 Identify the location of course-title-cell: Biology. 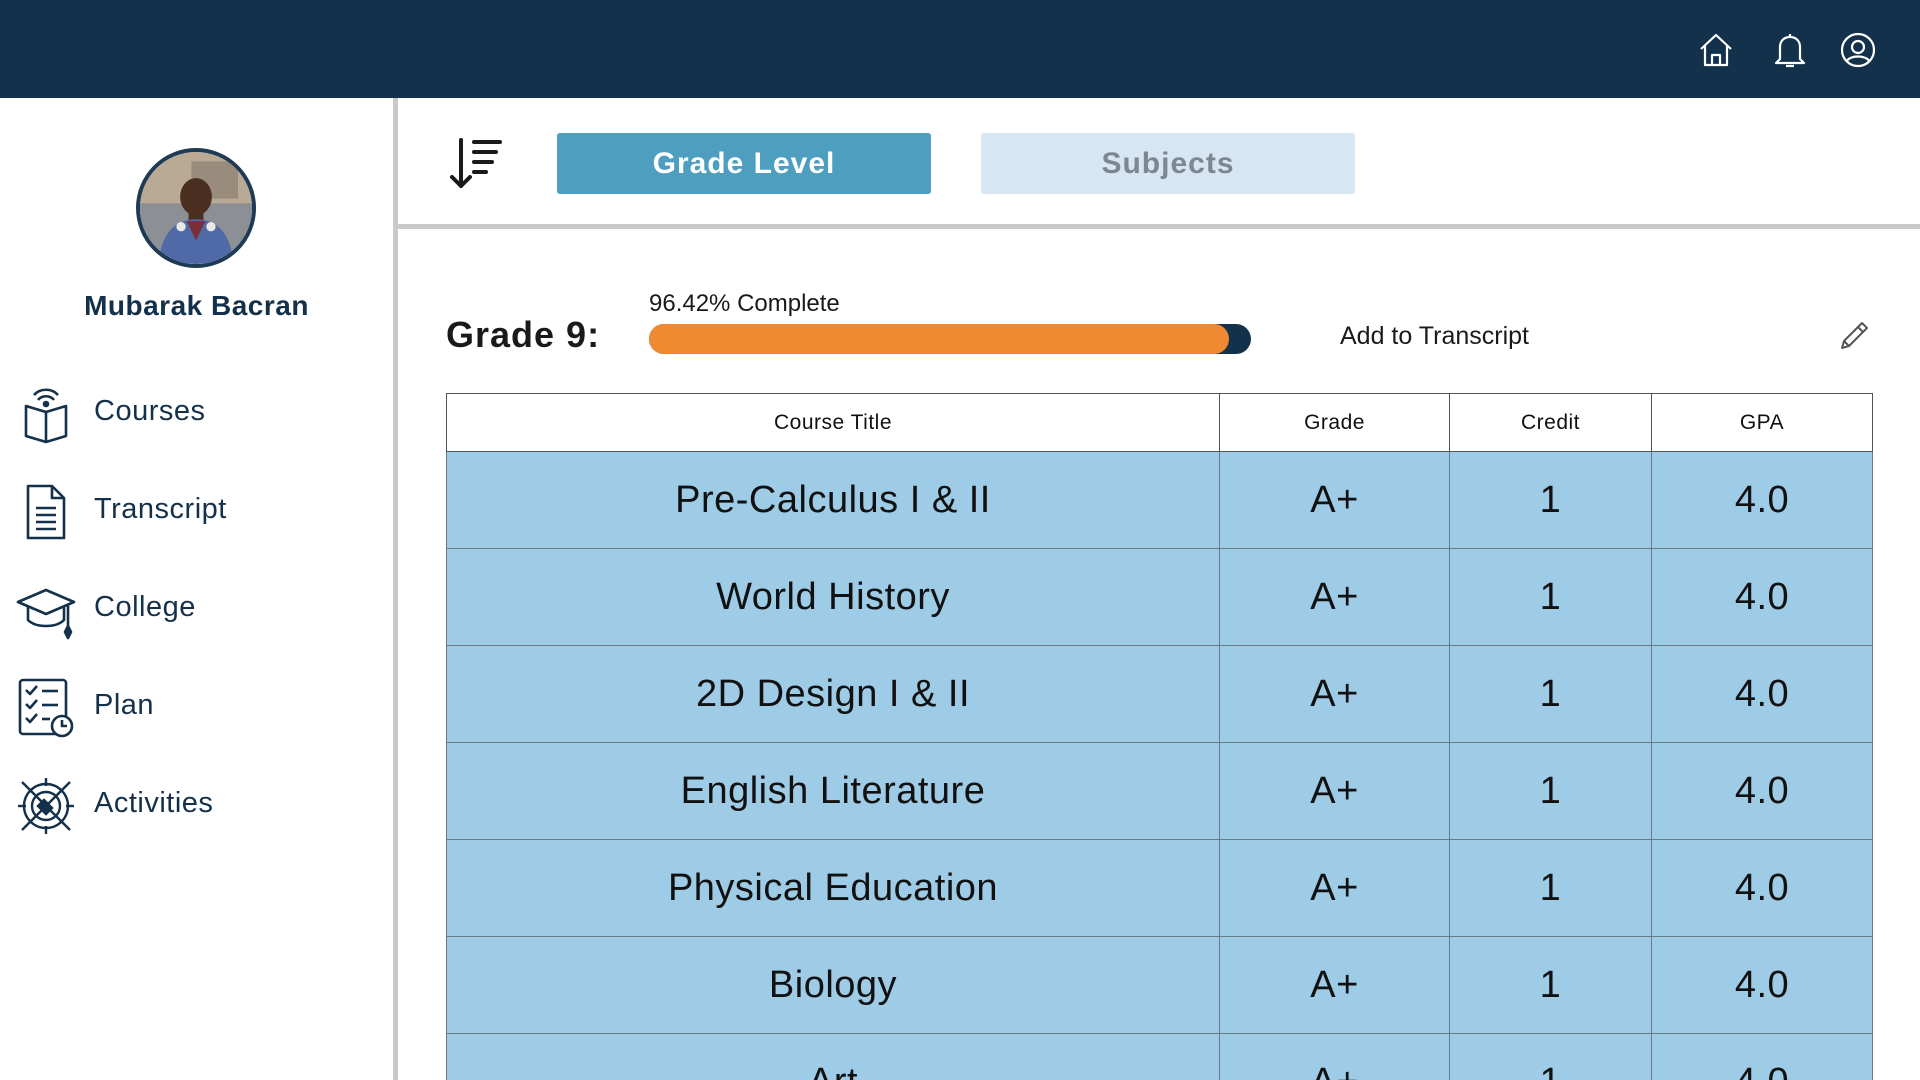
(833, 985).